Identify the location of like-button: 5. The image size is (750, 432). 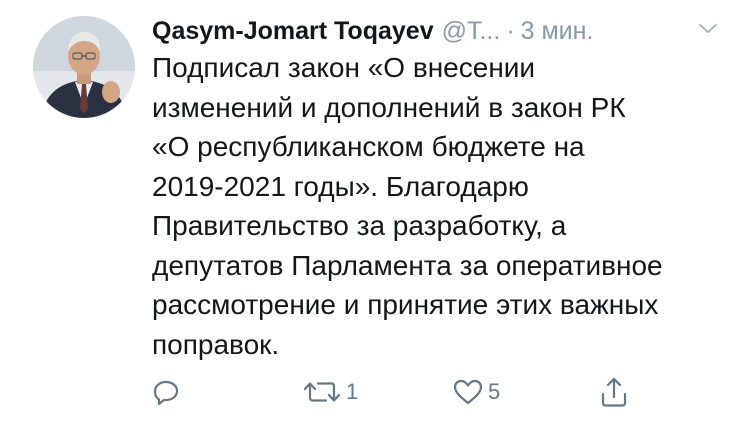
(476, 392).